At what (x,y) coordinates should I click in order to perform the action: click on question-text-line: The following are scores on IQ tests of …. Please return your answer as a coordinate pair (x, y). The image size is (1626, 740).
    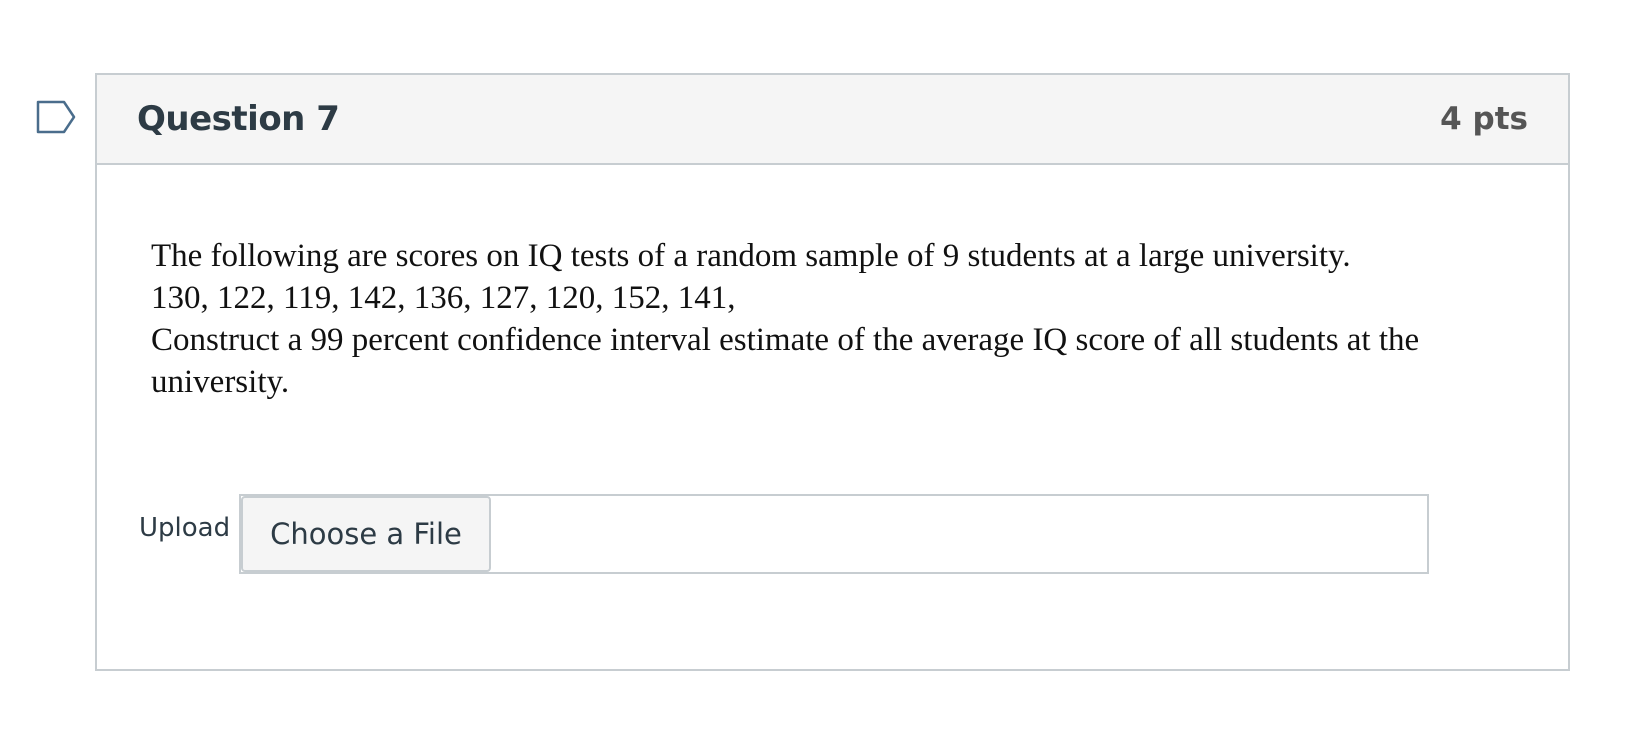
    Looking at the image, I should click on (751, 256).